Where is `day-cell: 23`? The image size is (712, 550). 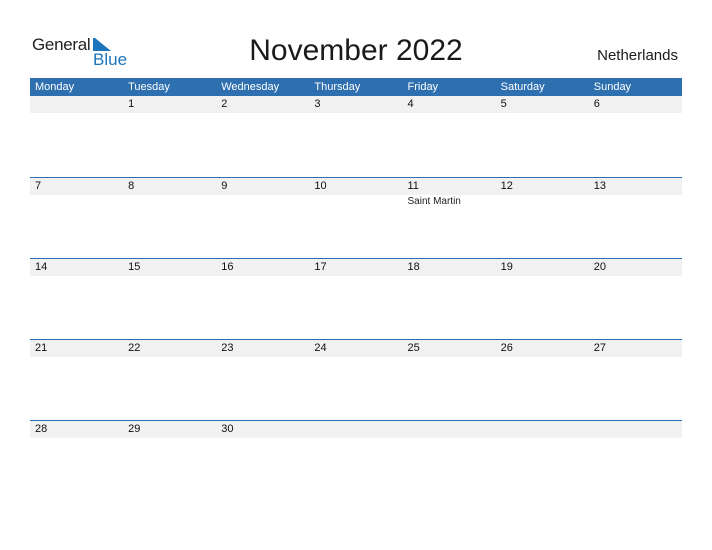 day-cell: 23 is located at coordinates (227, 348).